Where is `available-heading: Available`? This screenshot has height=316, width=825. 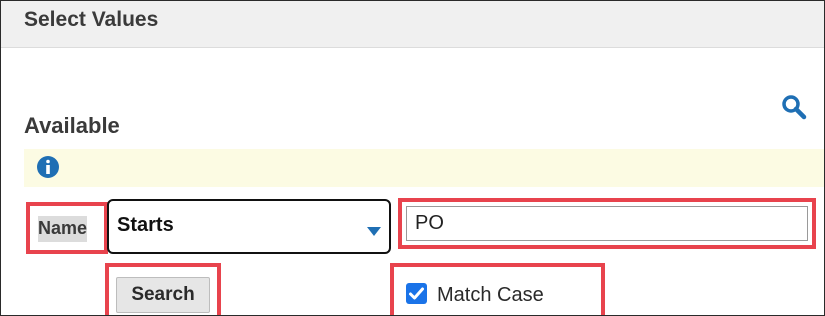 available-heading: Available is located at coordinates (72, 125).